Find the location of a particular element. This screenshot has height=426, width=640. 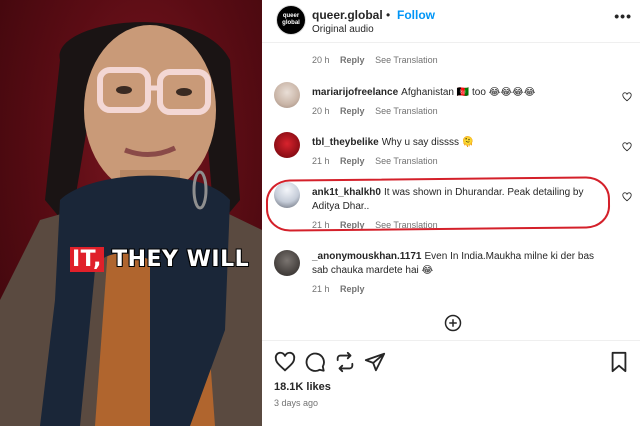

avatar-text: queer global is located at coordinates (291, 19).